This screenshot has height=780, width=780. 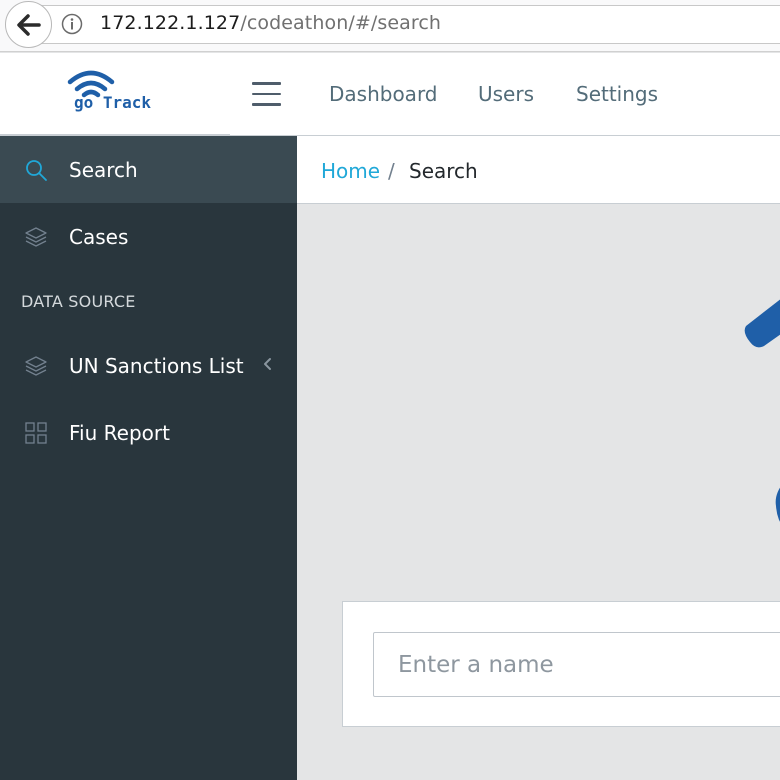 What do you see at coordinates (103, 170) in the screenshot?
I see `sidebar-item-label: Search` at bounding box center [103, 170].